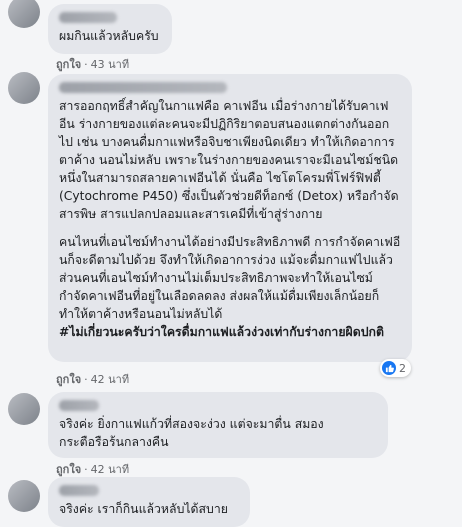  I want to click on comment-text: ผมกินแล้วหลับครับ, so click(109, 36).